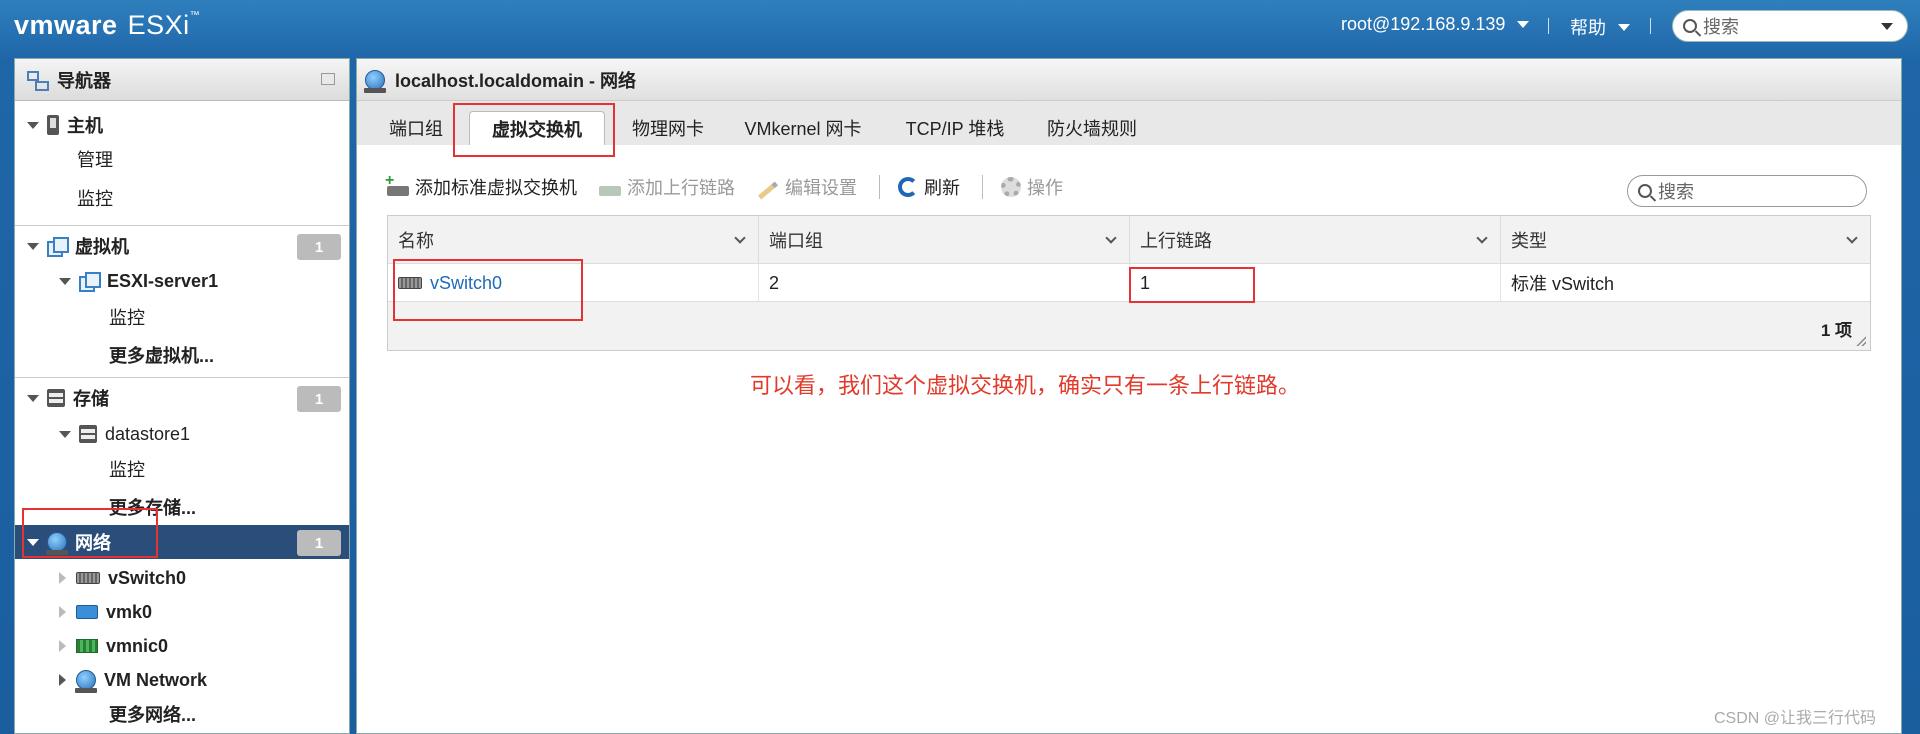 The width and height of the screenshot is (1920, 734). I want to click on user-menu-label: root@192.168.9.139, so click(1423, 24).